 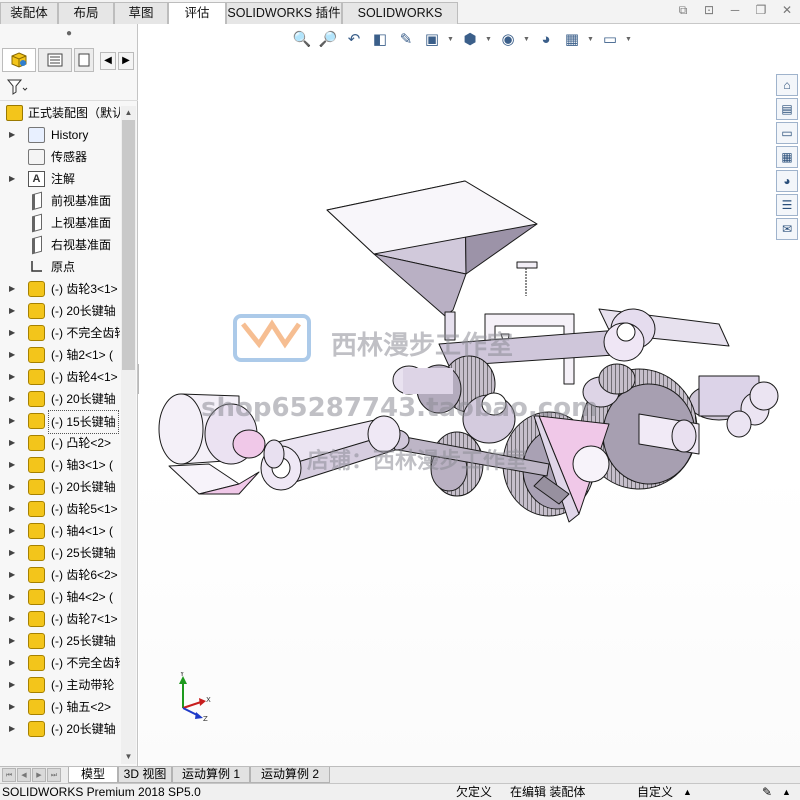 I want to click on view-palette-icon: ▦, so click(x=787, y=157).